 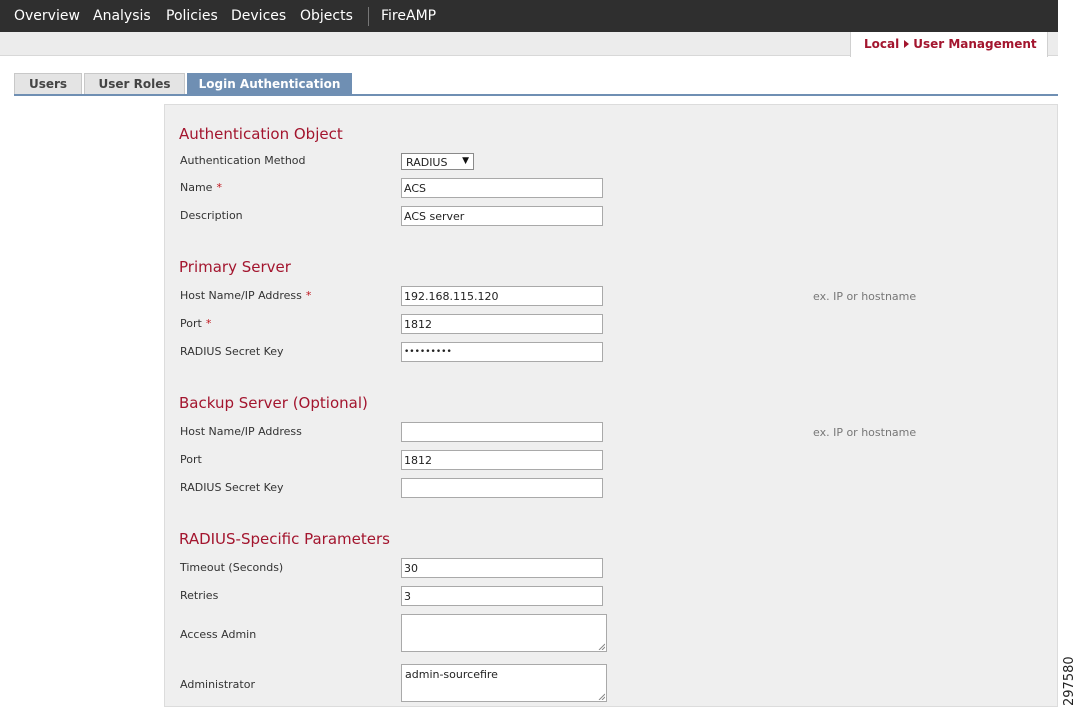 I want to click on primary-host-input: 192.168.115.120, so click(x=502, y=296).